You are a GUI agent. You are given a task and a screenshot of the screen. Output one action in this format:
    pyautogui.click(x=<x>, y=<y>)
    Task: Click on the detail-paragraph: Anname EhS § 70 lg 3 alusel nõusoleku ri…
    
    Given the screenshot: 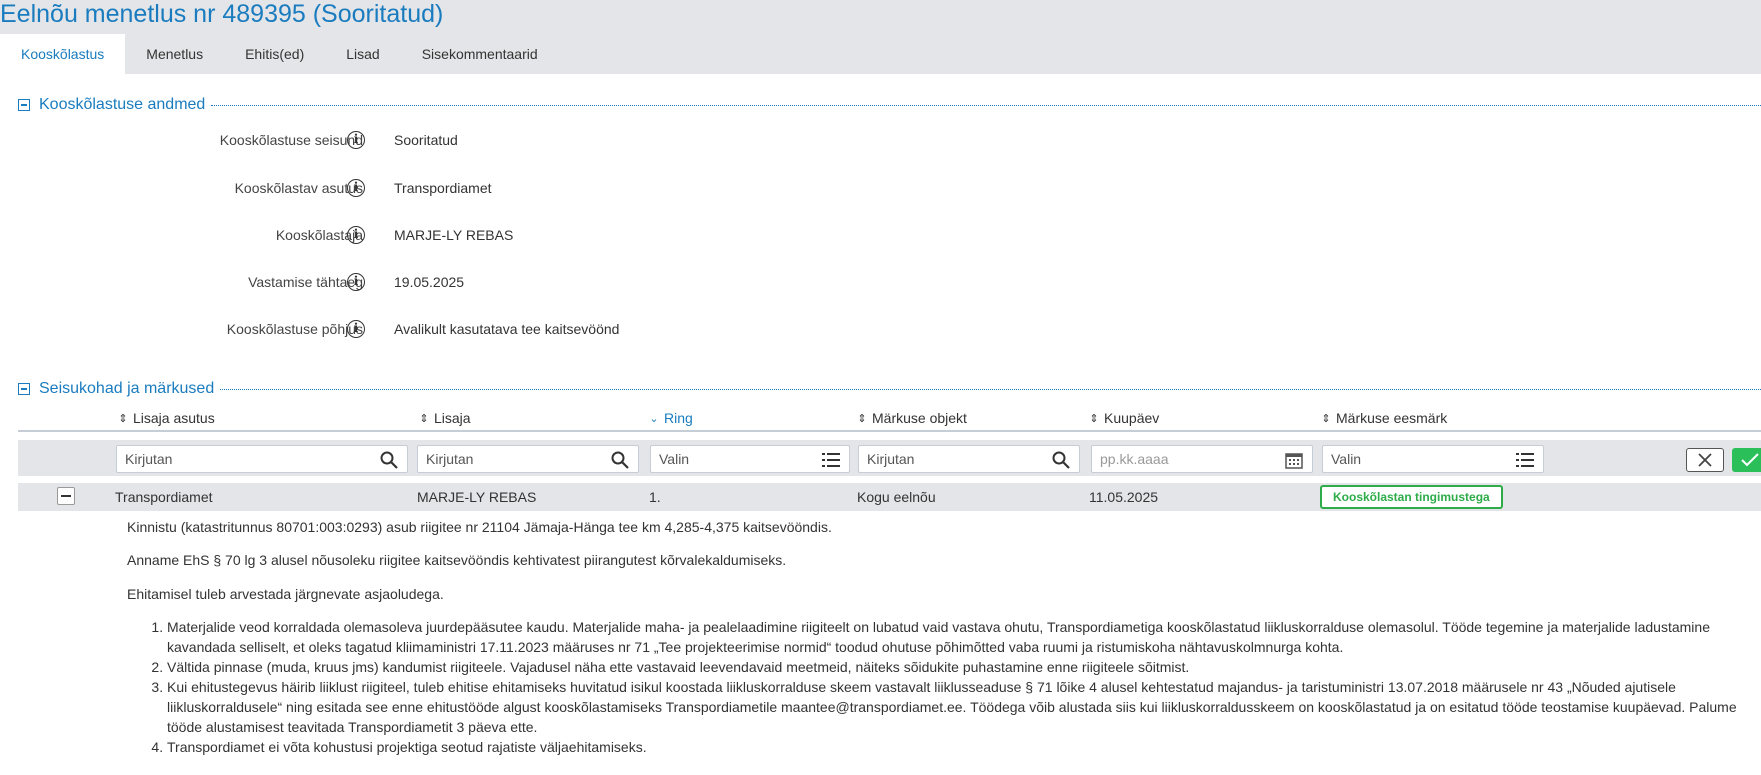 What is the action you would take?
    pyautogui.click(x=457, y=560)
    